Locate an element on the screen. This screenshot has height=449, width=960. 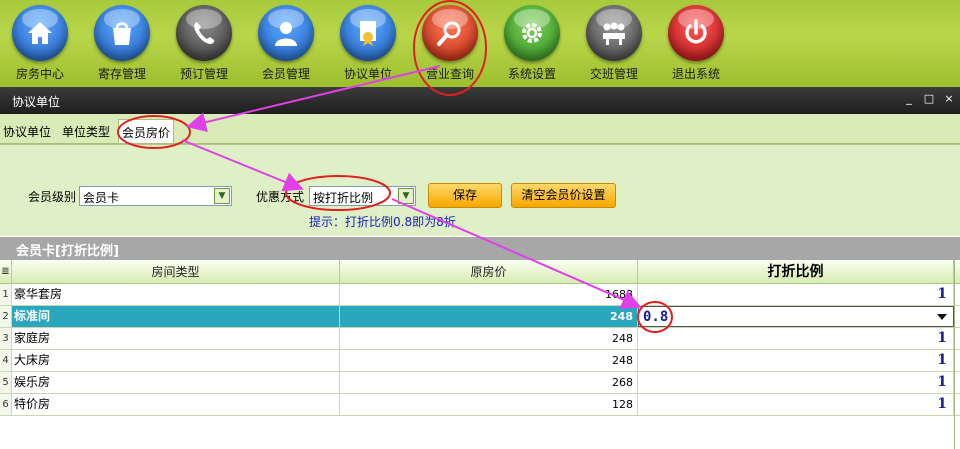
tab-agreement-unit: 协议单位 is located at coordinates (27, 131).